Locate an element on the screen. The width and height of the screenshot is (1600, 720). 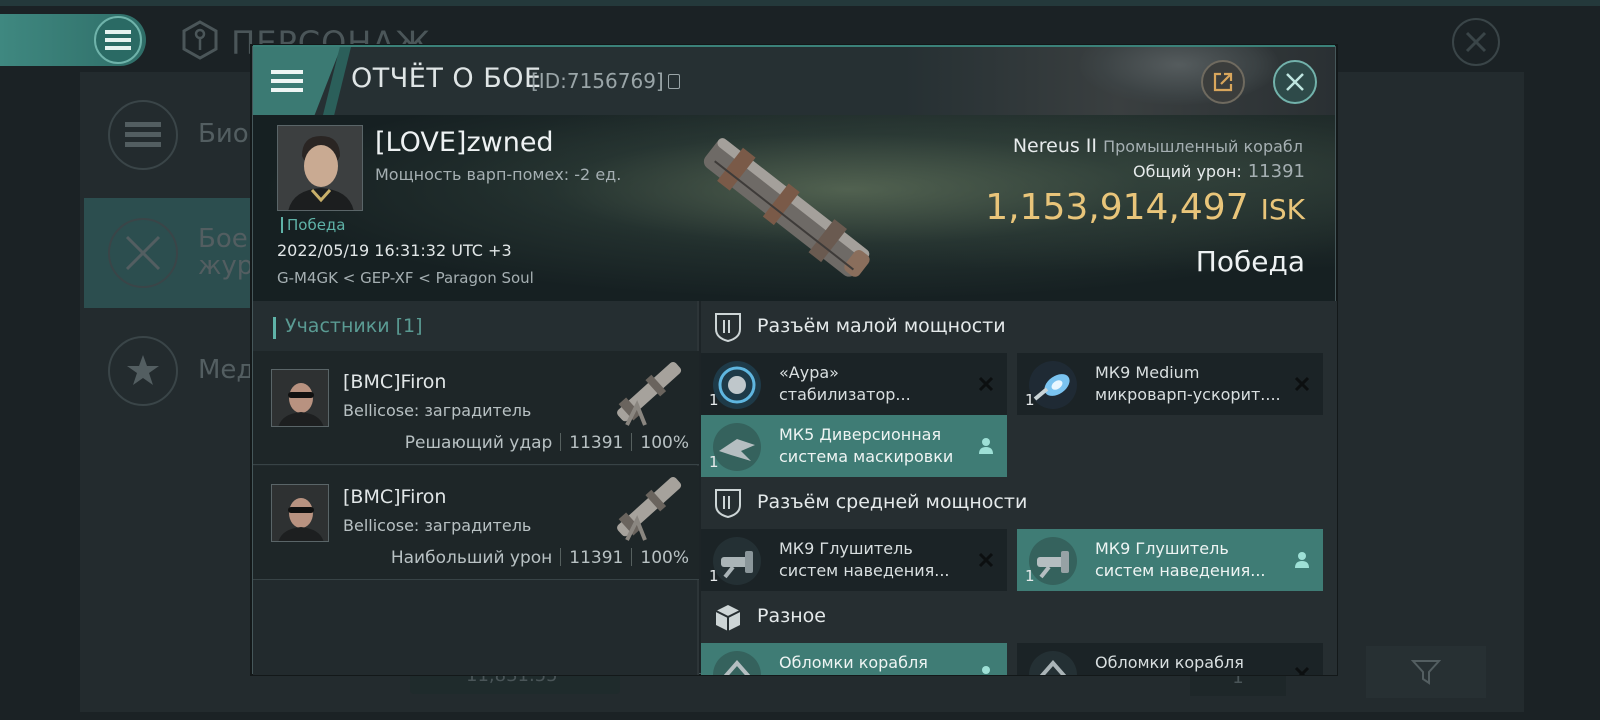
victim-ship-name: Nereus II Промышленный корабл is located at coordinates (1158, 146).